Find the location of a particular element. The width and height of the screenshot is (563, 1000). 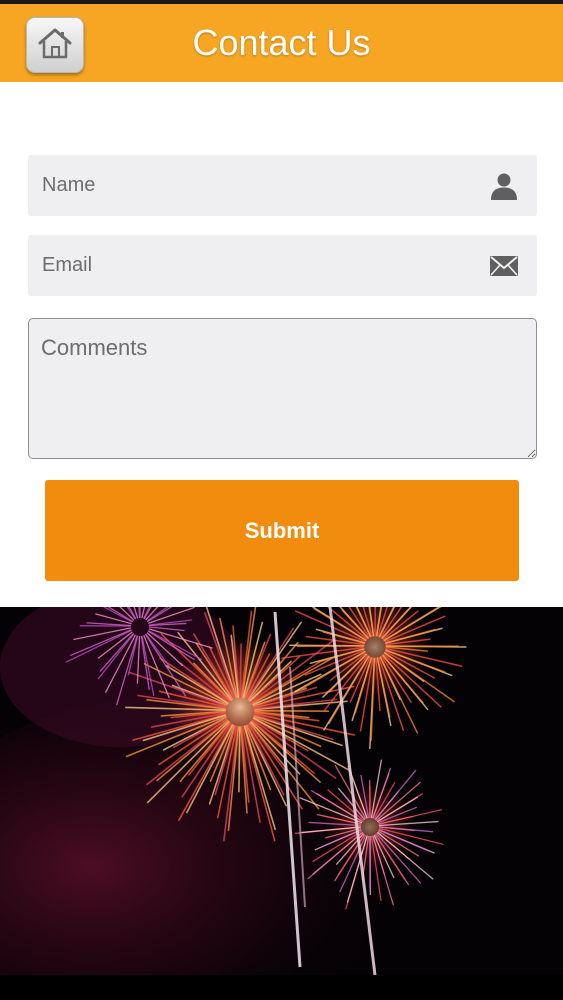

person-icon is located at coordinates (504, 186).